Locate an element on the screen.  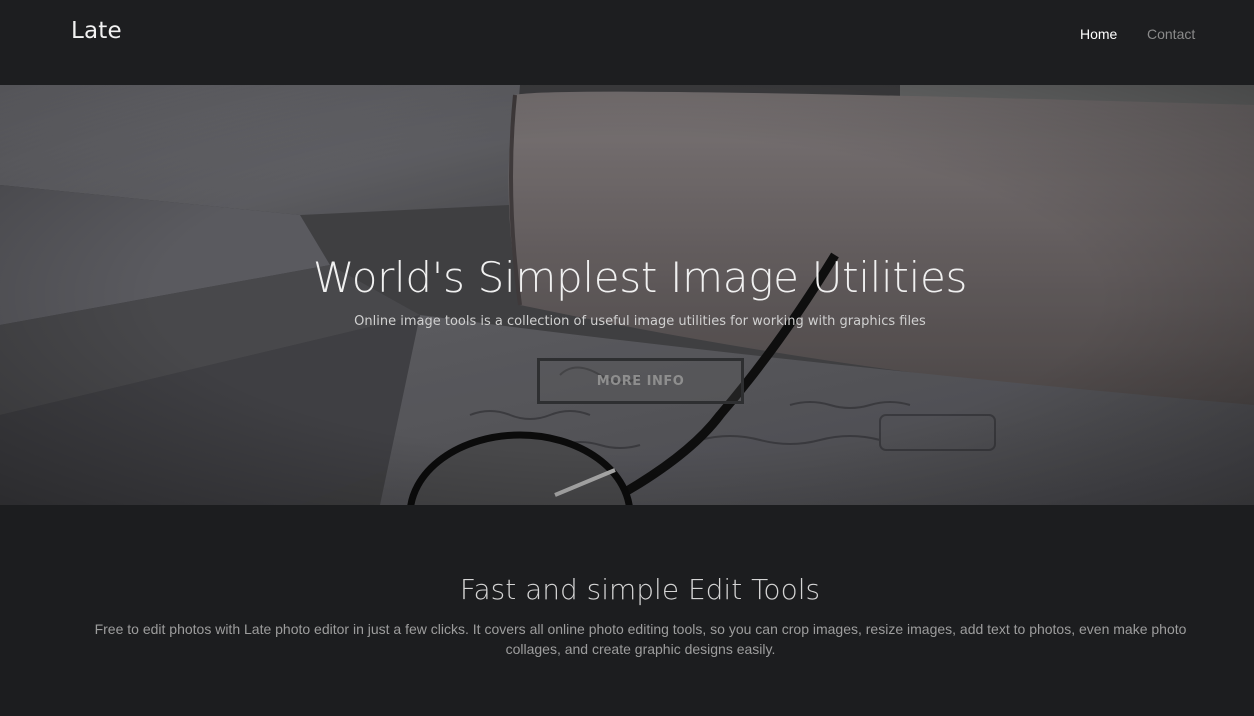
more-info-button: MORE INFO is located at coordinates (640, 381).